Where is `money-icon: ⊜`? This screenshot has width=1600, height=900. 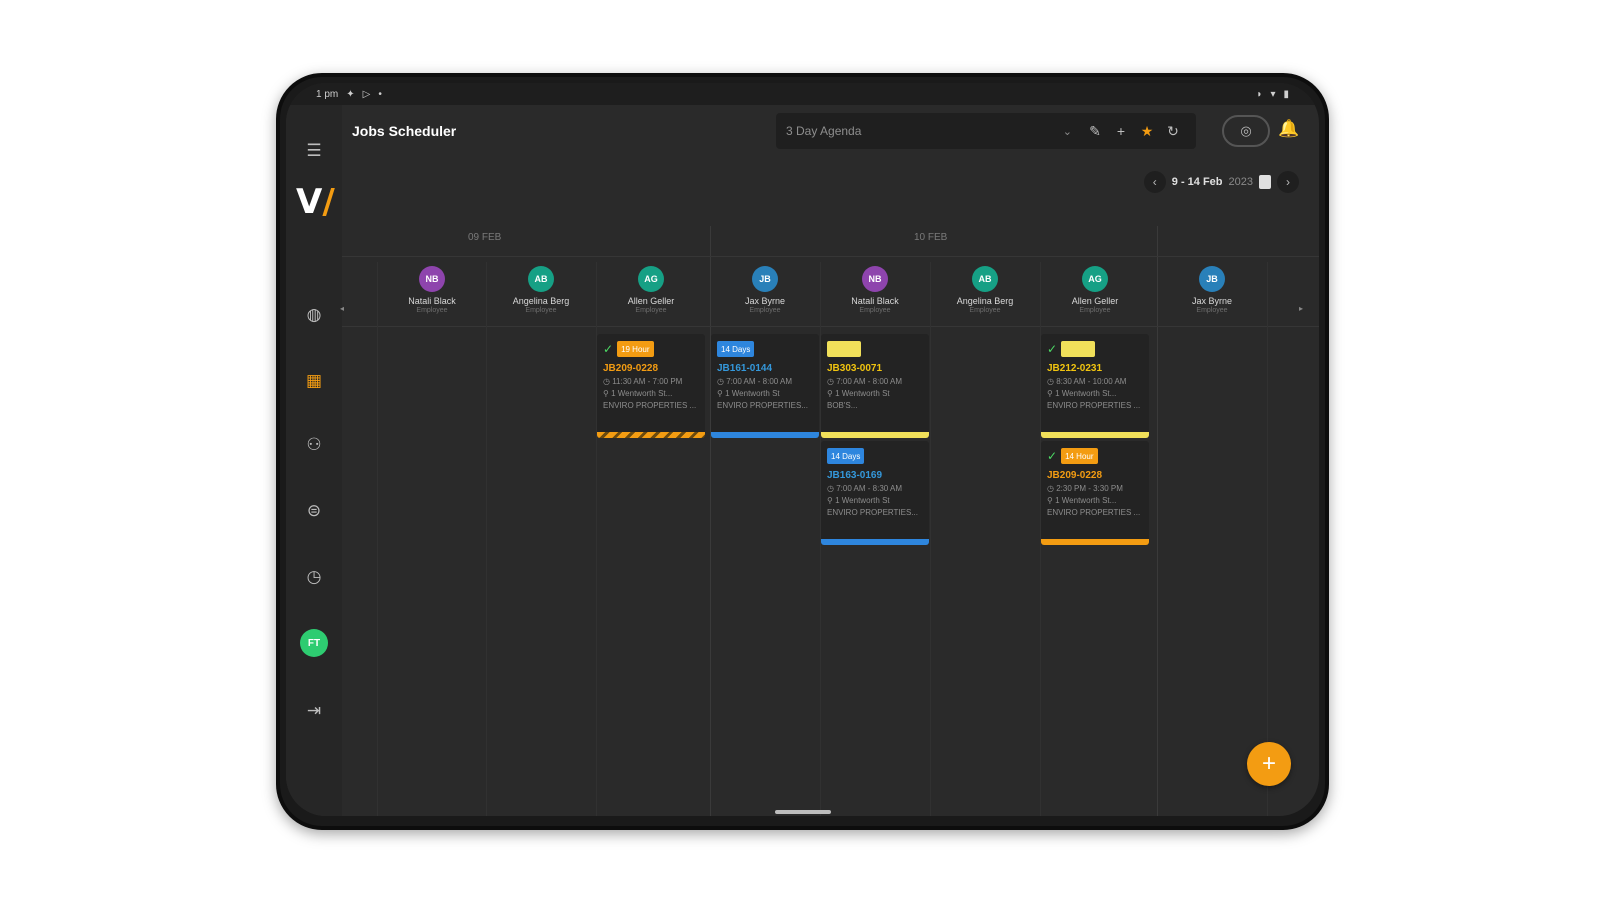
money-icon: ⊜ is located at coordinates (314, 511).